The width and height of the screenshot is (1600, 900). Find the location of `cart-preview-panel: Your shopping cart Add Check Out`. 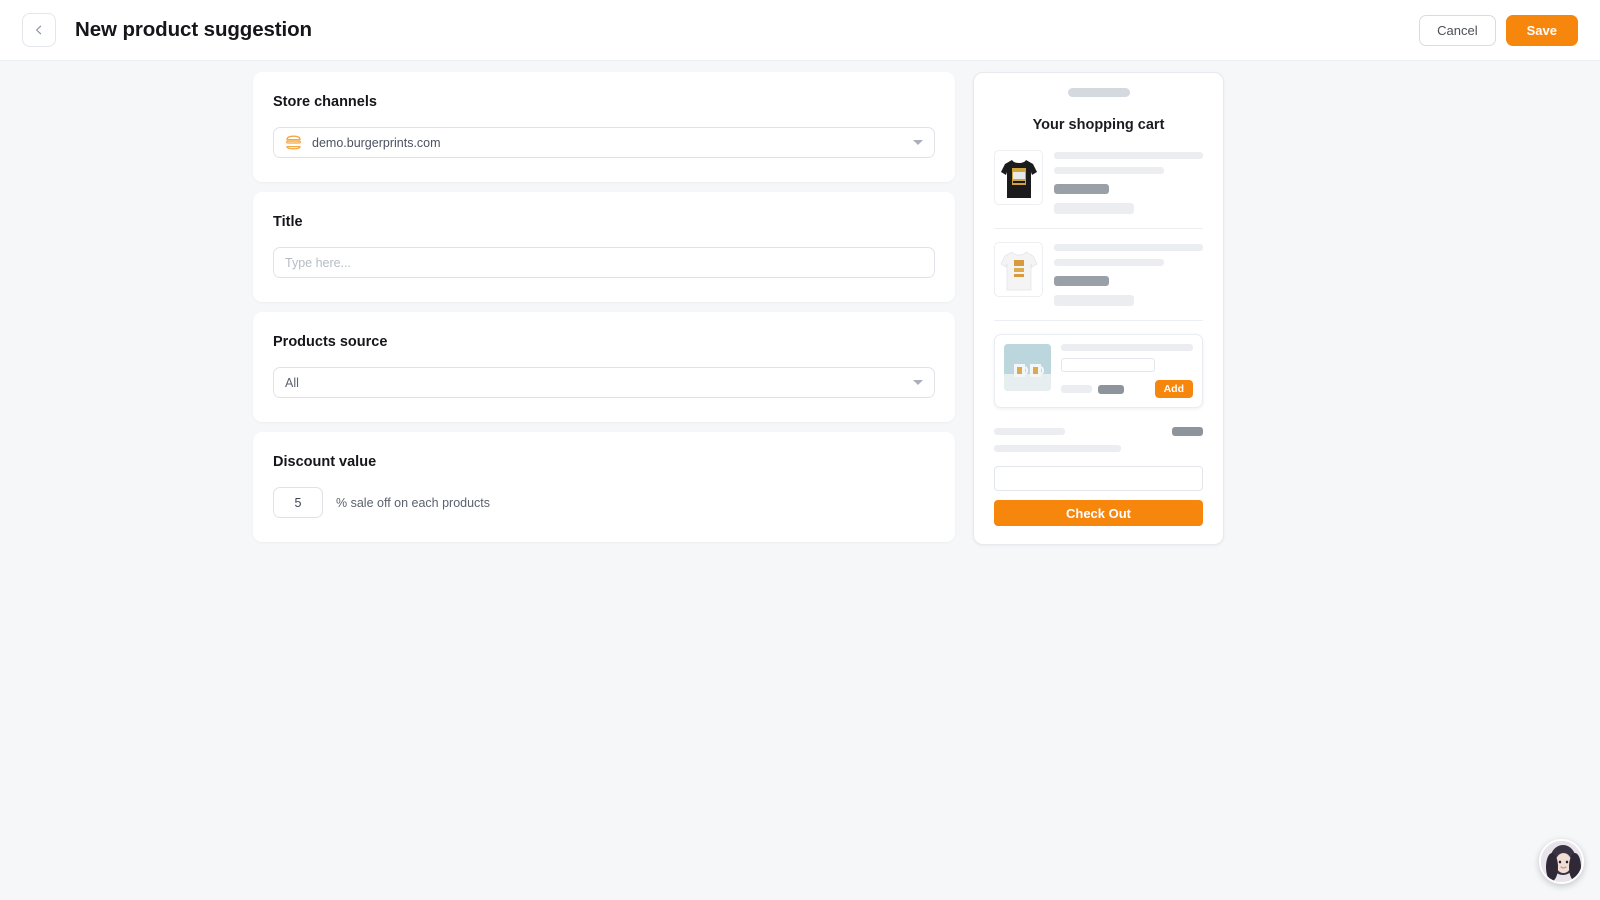

cart-preview-panel: Your shopping cart Add Check Out is located at coordinates (1098, 308).